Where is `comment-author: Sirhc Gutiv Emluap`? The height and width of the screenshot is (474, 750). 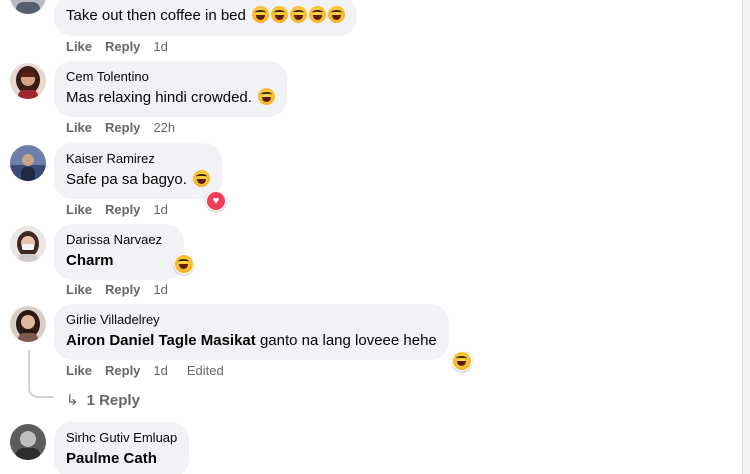 comment-author: Sirhc Gutiv Emluap is located at coordinates (121, 438).